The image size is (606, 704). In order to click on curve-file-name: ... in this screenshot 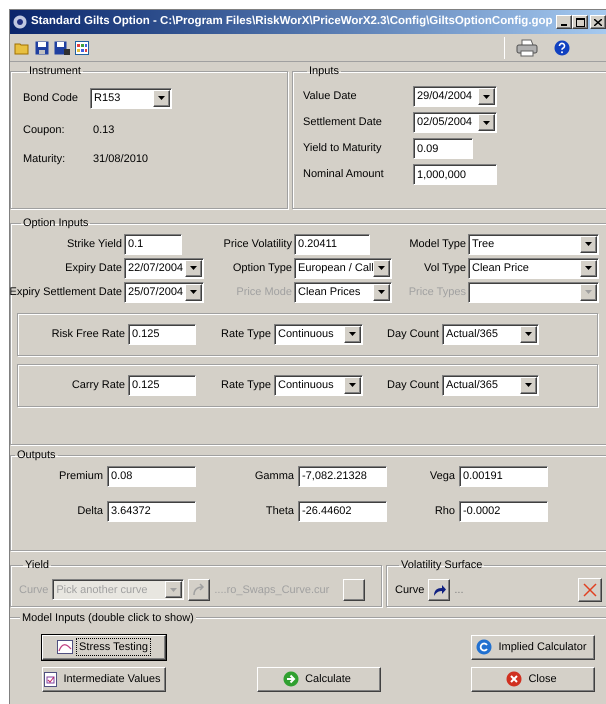, I will do `click(459, 590)`.